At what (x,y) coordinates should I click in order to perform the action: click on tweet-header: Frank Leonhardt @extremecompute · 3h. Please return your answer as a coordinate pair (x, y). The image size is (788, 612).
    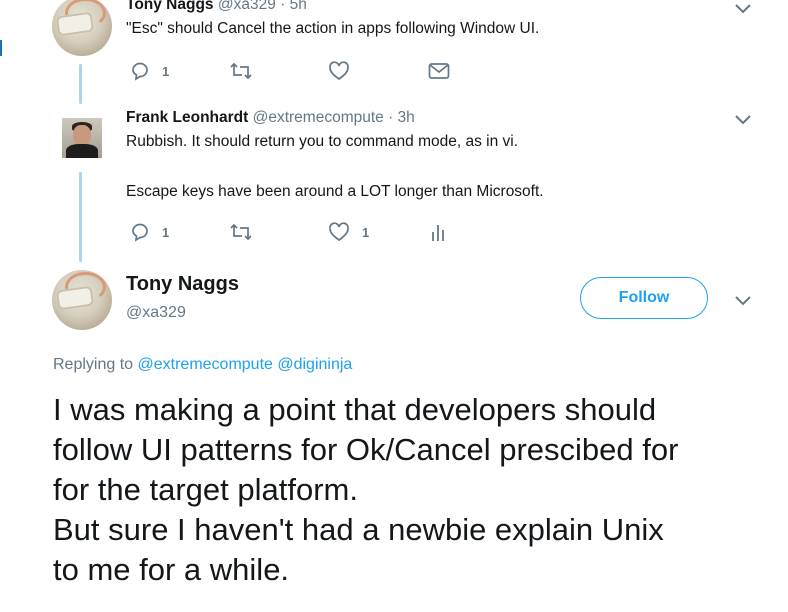
    Looking at the image, I should click on (270, 118).